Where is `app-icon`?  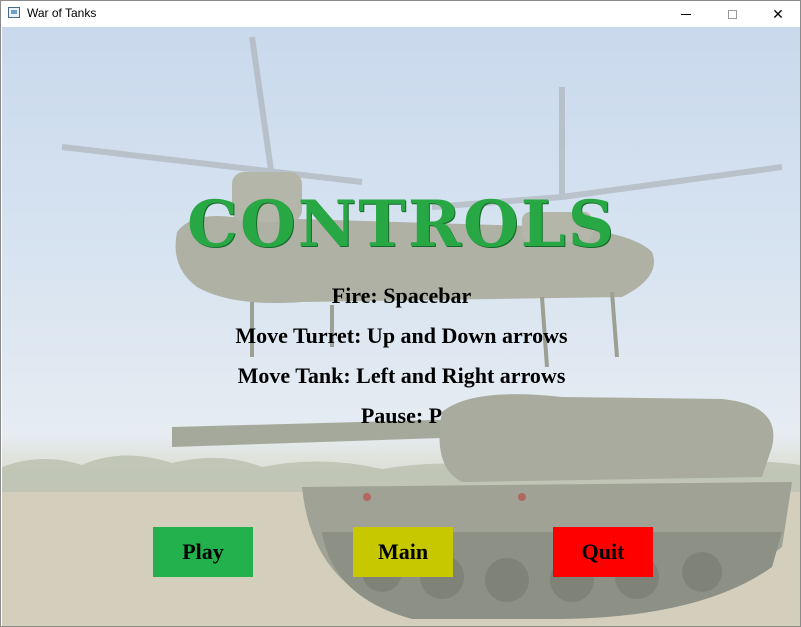 app-icon is located at coordinates (14, 12).